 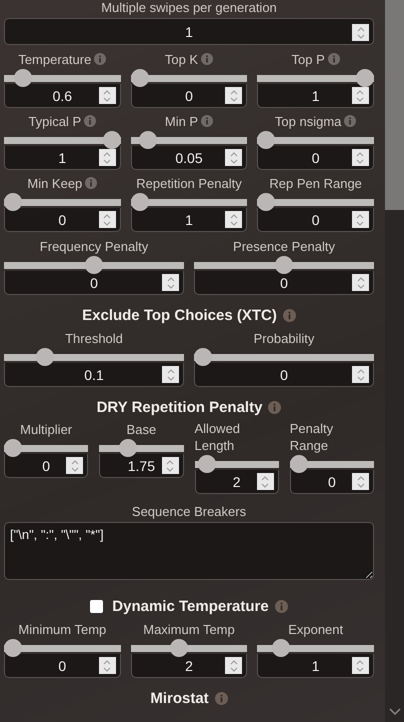 I want to click on section-title: Exclude Top Choices (XTC), so click(x=179, y=315).